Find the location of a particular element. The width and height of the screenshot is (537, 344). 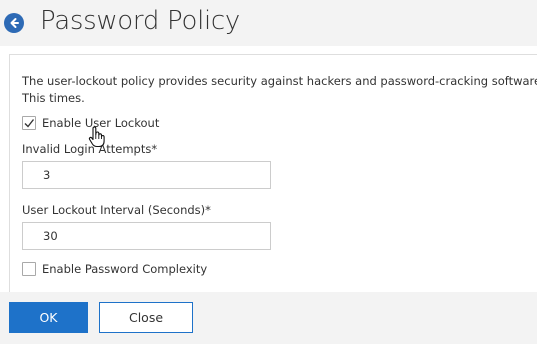

arrow-left-circle-icon is located at coordinates (14, 23).